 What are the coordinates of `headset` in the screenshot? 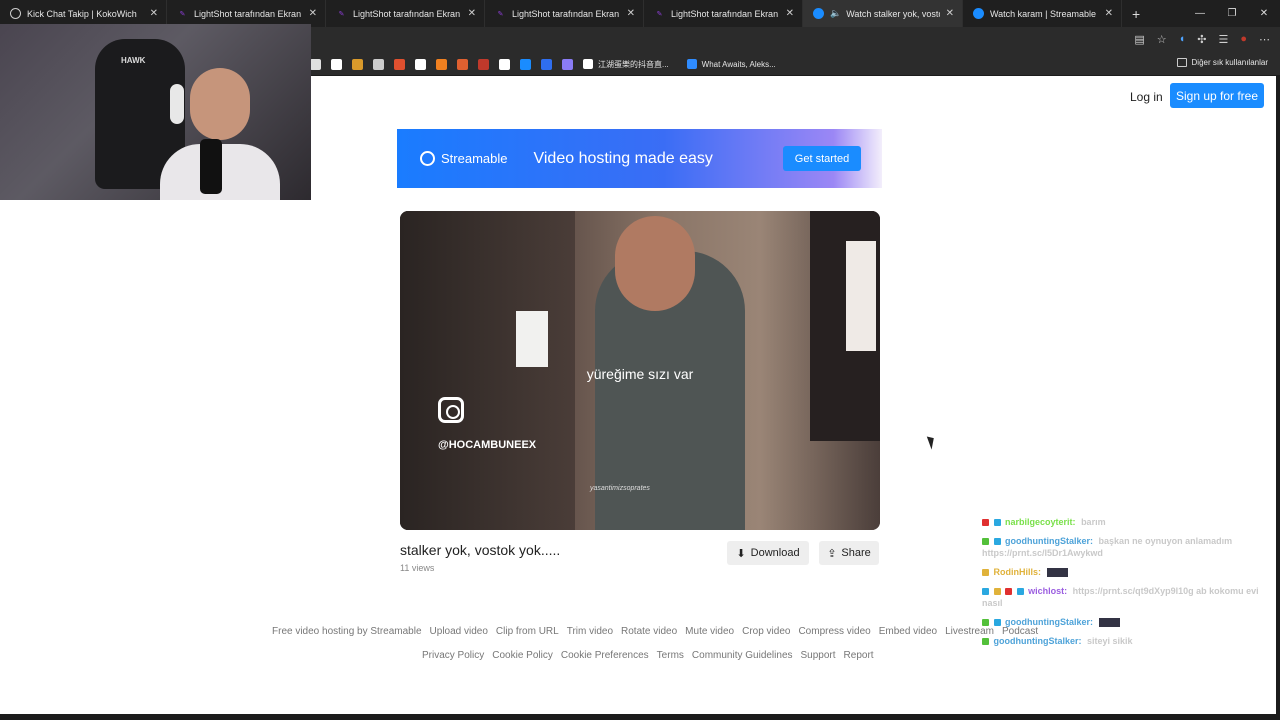 It's located at (177, 104).